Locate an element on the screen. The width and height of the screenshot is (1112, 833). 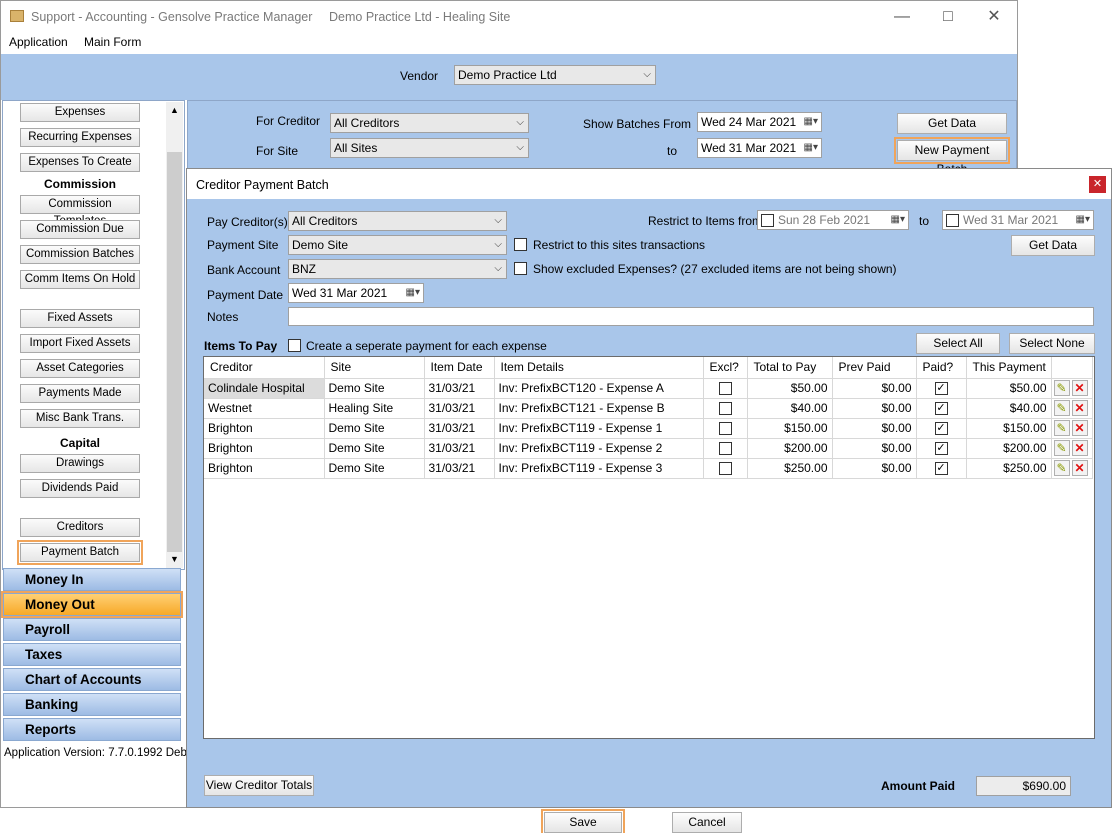
dialog-close-icon: ✕ is located at coordinates (1097, 184).